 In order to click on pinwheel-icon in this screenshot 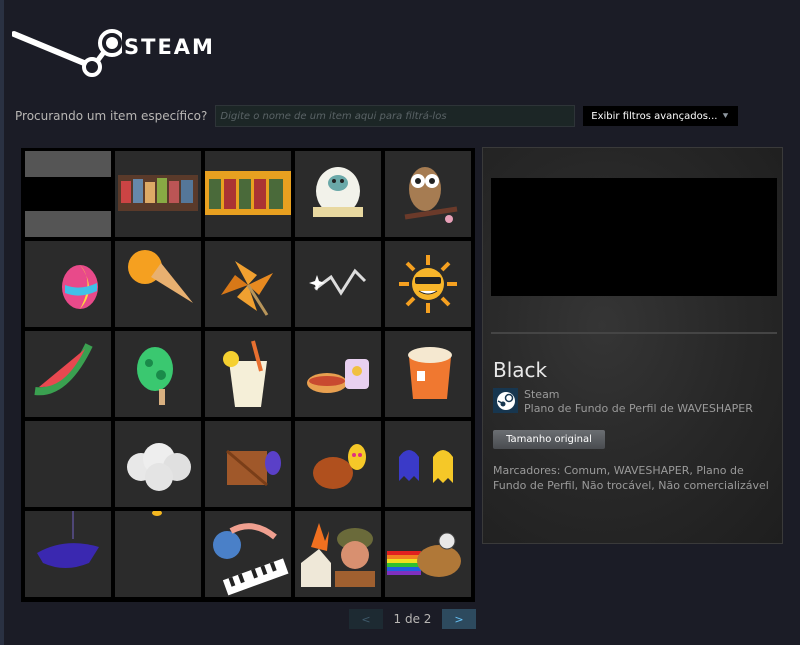, I will do `click(247, 288)`.